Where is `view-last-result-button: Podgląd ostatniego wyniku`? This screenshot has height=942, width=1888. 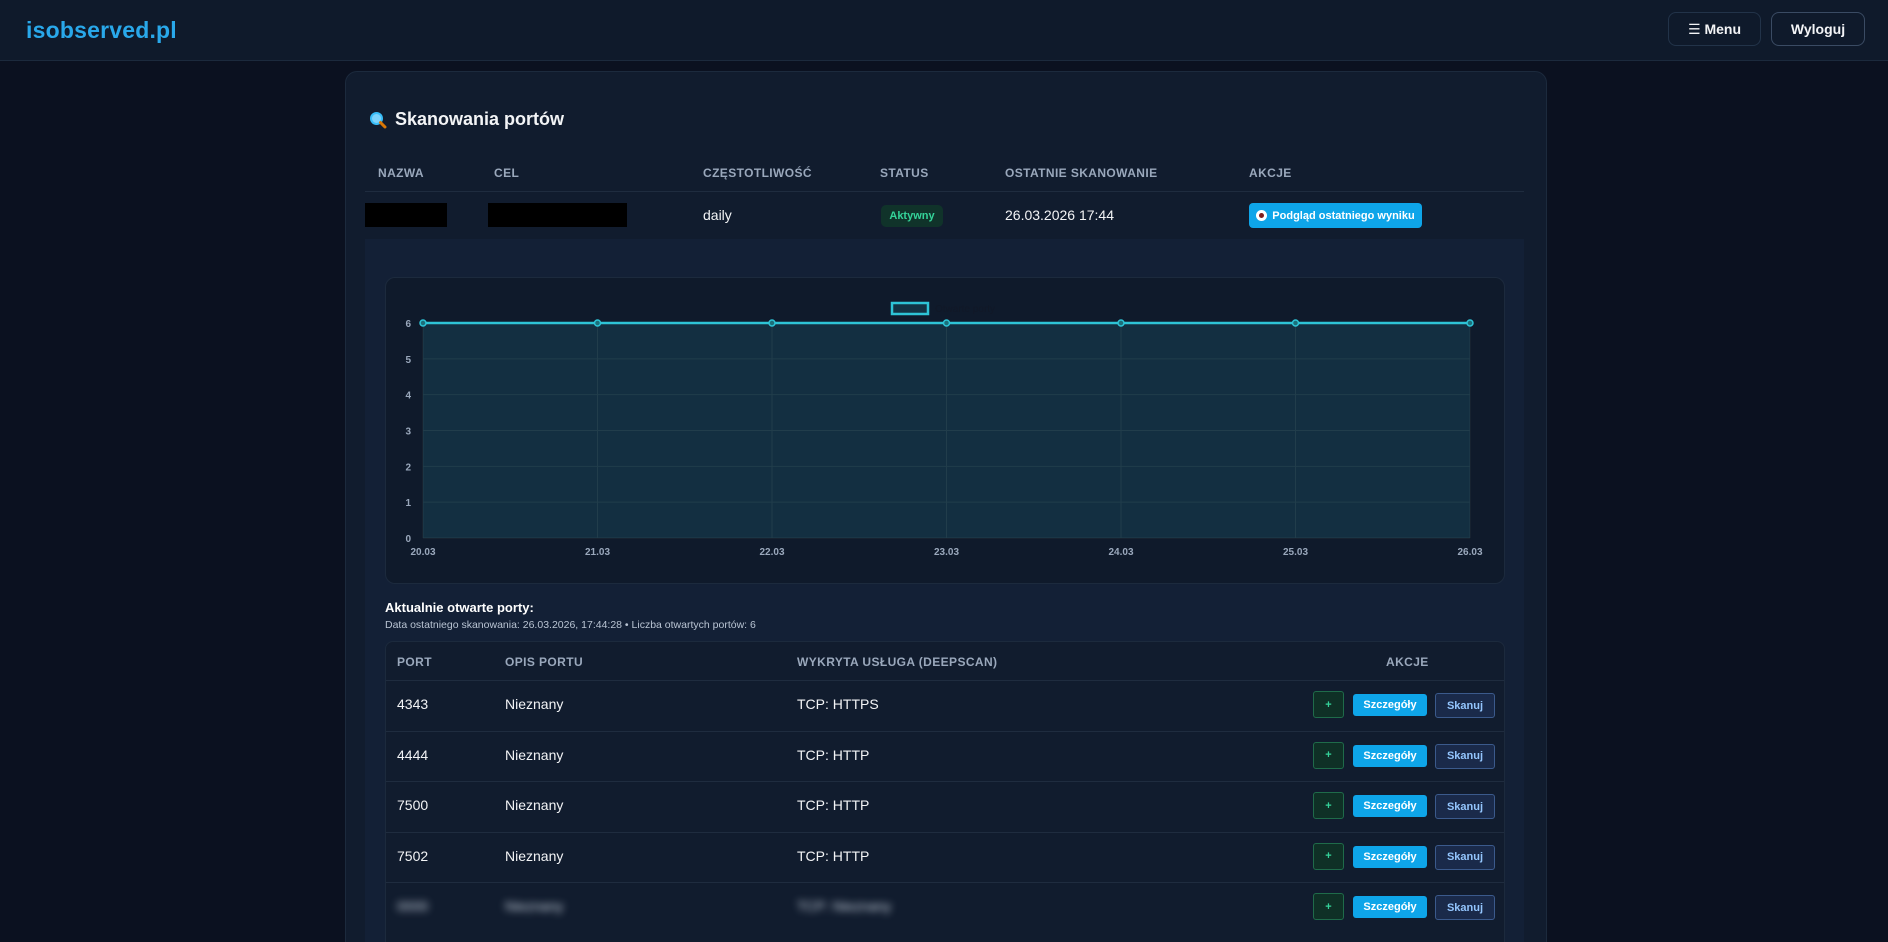
view-last-result-button: Podgląd ostatniego wyniku is located at coordinates (1335, 215).